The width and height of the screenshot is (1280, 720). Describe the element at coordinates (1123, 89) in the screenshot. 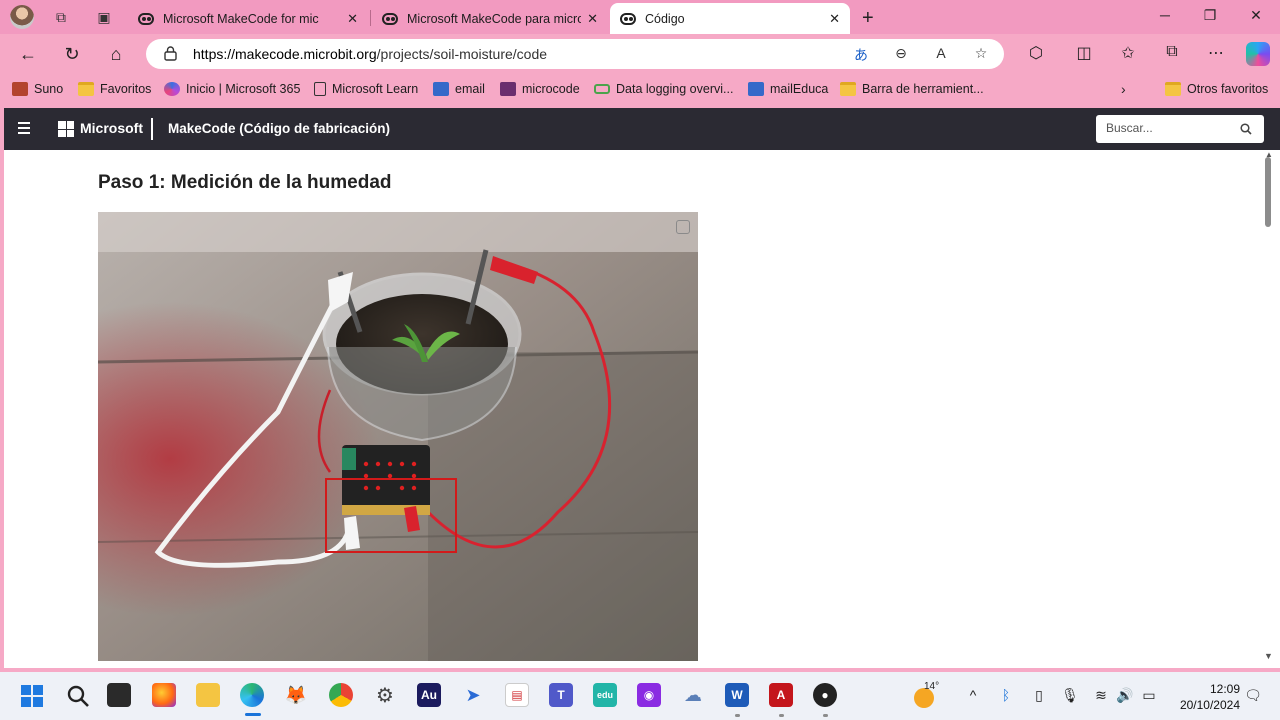

I see `chevron-right-icon: ›` at that location.